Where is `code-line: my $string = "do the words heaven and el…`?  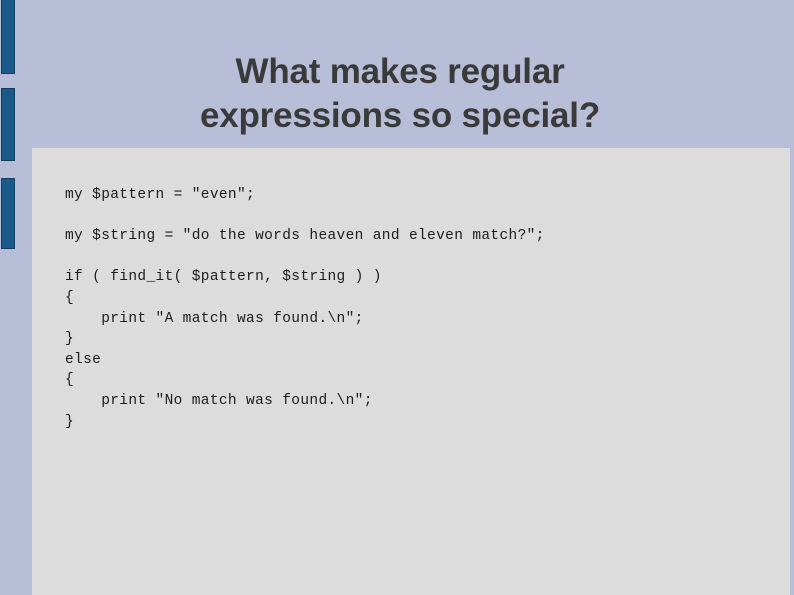
code-line: my $string = "do the words heaven and el… is located at coordinates (305, 236).